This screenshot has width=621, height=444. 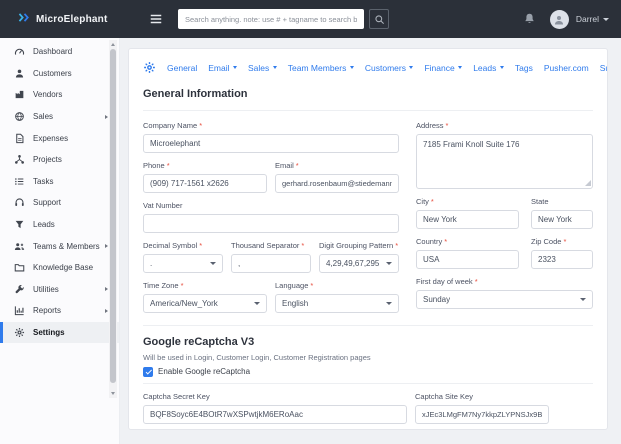 I want to click on tab-support: Support, so click(x=603, y=68).